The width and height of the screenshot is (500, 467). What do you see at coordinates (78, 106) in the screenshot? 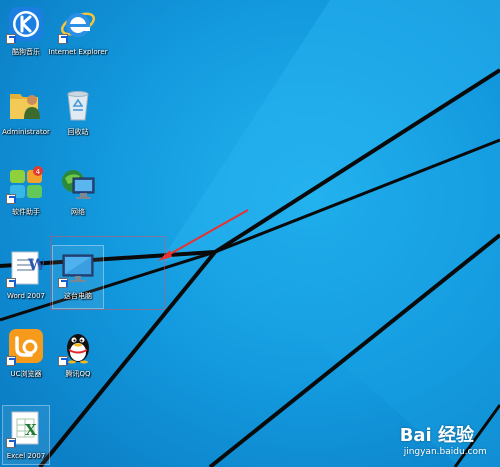
I see `recycle-bin-icon` at bounding box center [78, 106].